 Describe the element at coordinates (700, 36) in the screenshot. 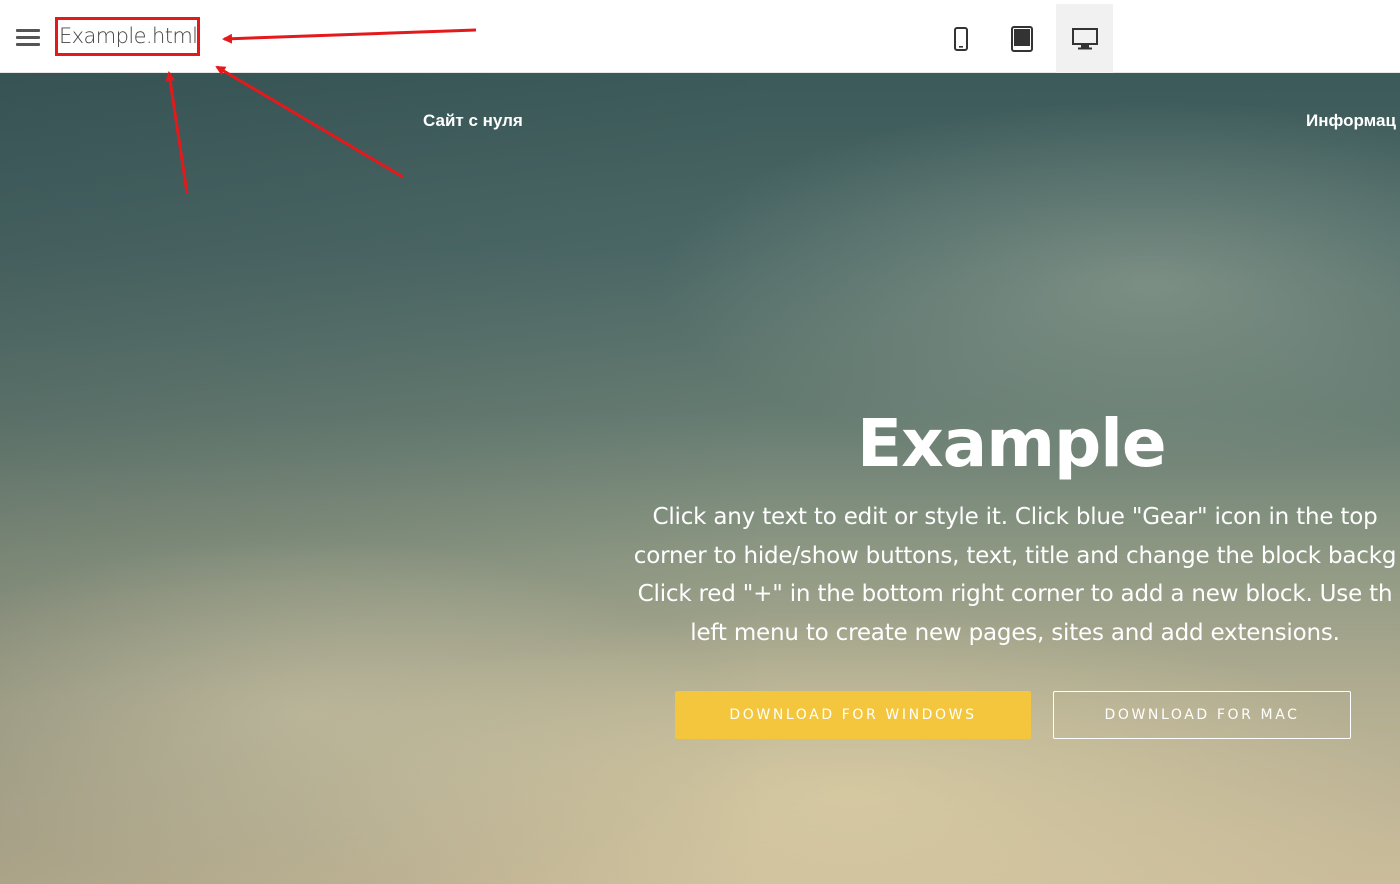

I see `editor-toolbar: Example.html` at that location.